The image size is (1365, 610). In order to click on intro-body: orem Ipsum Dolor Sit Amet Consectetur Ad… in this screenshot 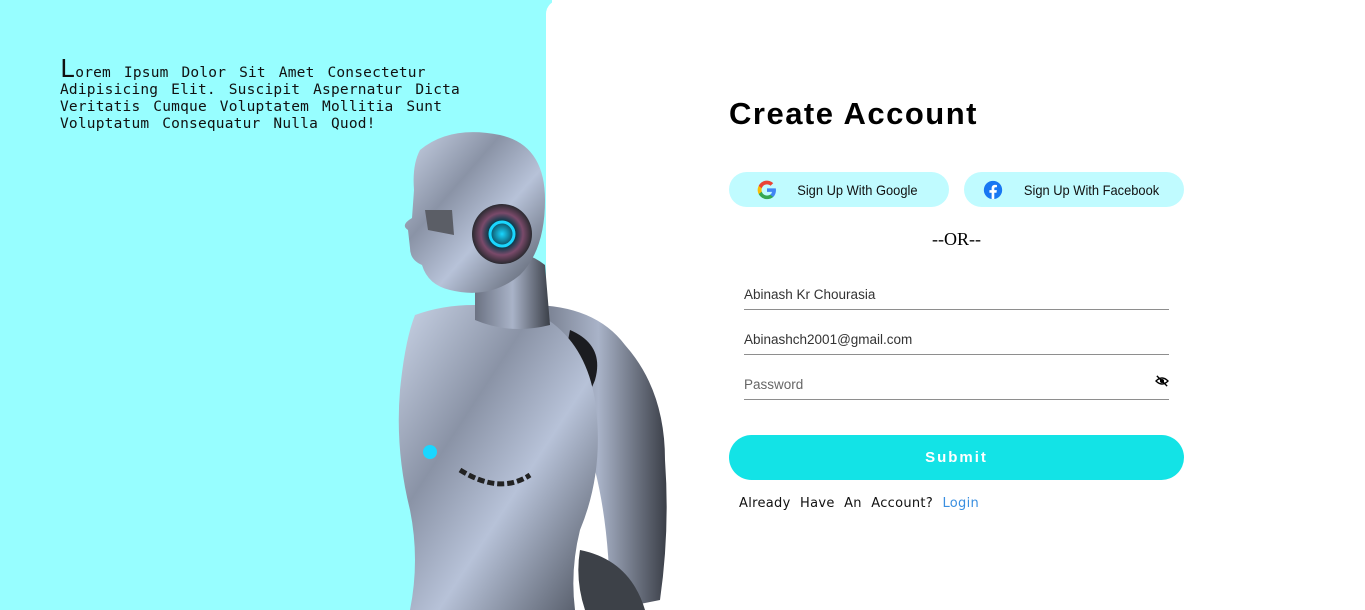, I will do `click(260, 98)`.